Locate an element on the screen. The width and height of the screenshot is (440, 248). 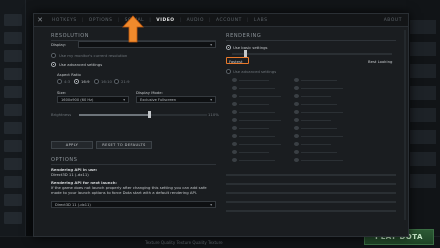
reset-to-defaults-button: RESET TO DEFAULTS is located at coordinates (124, 145).